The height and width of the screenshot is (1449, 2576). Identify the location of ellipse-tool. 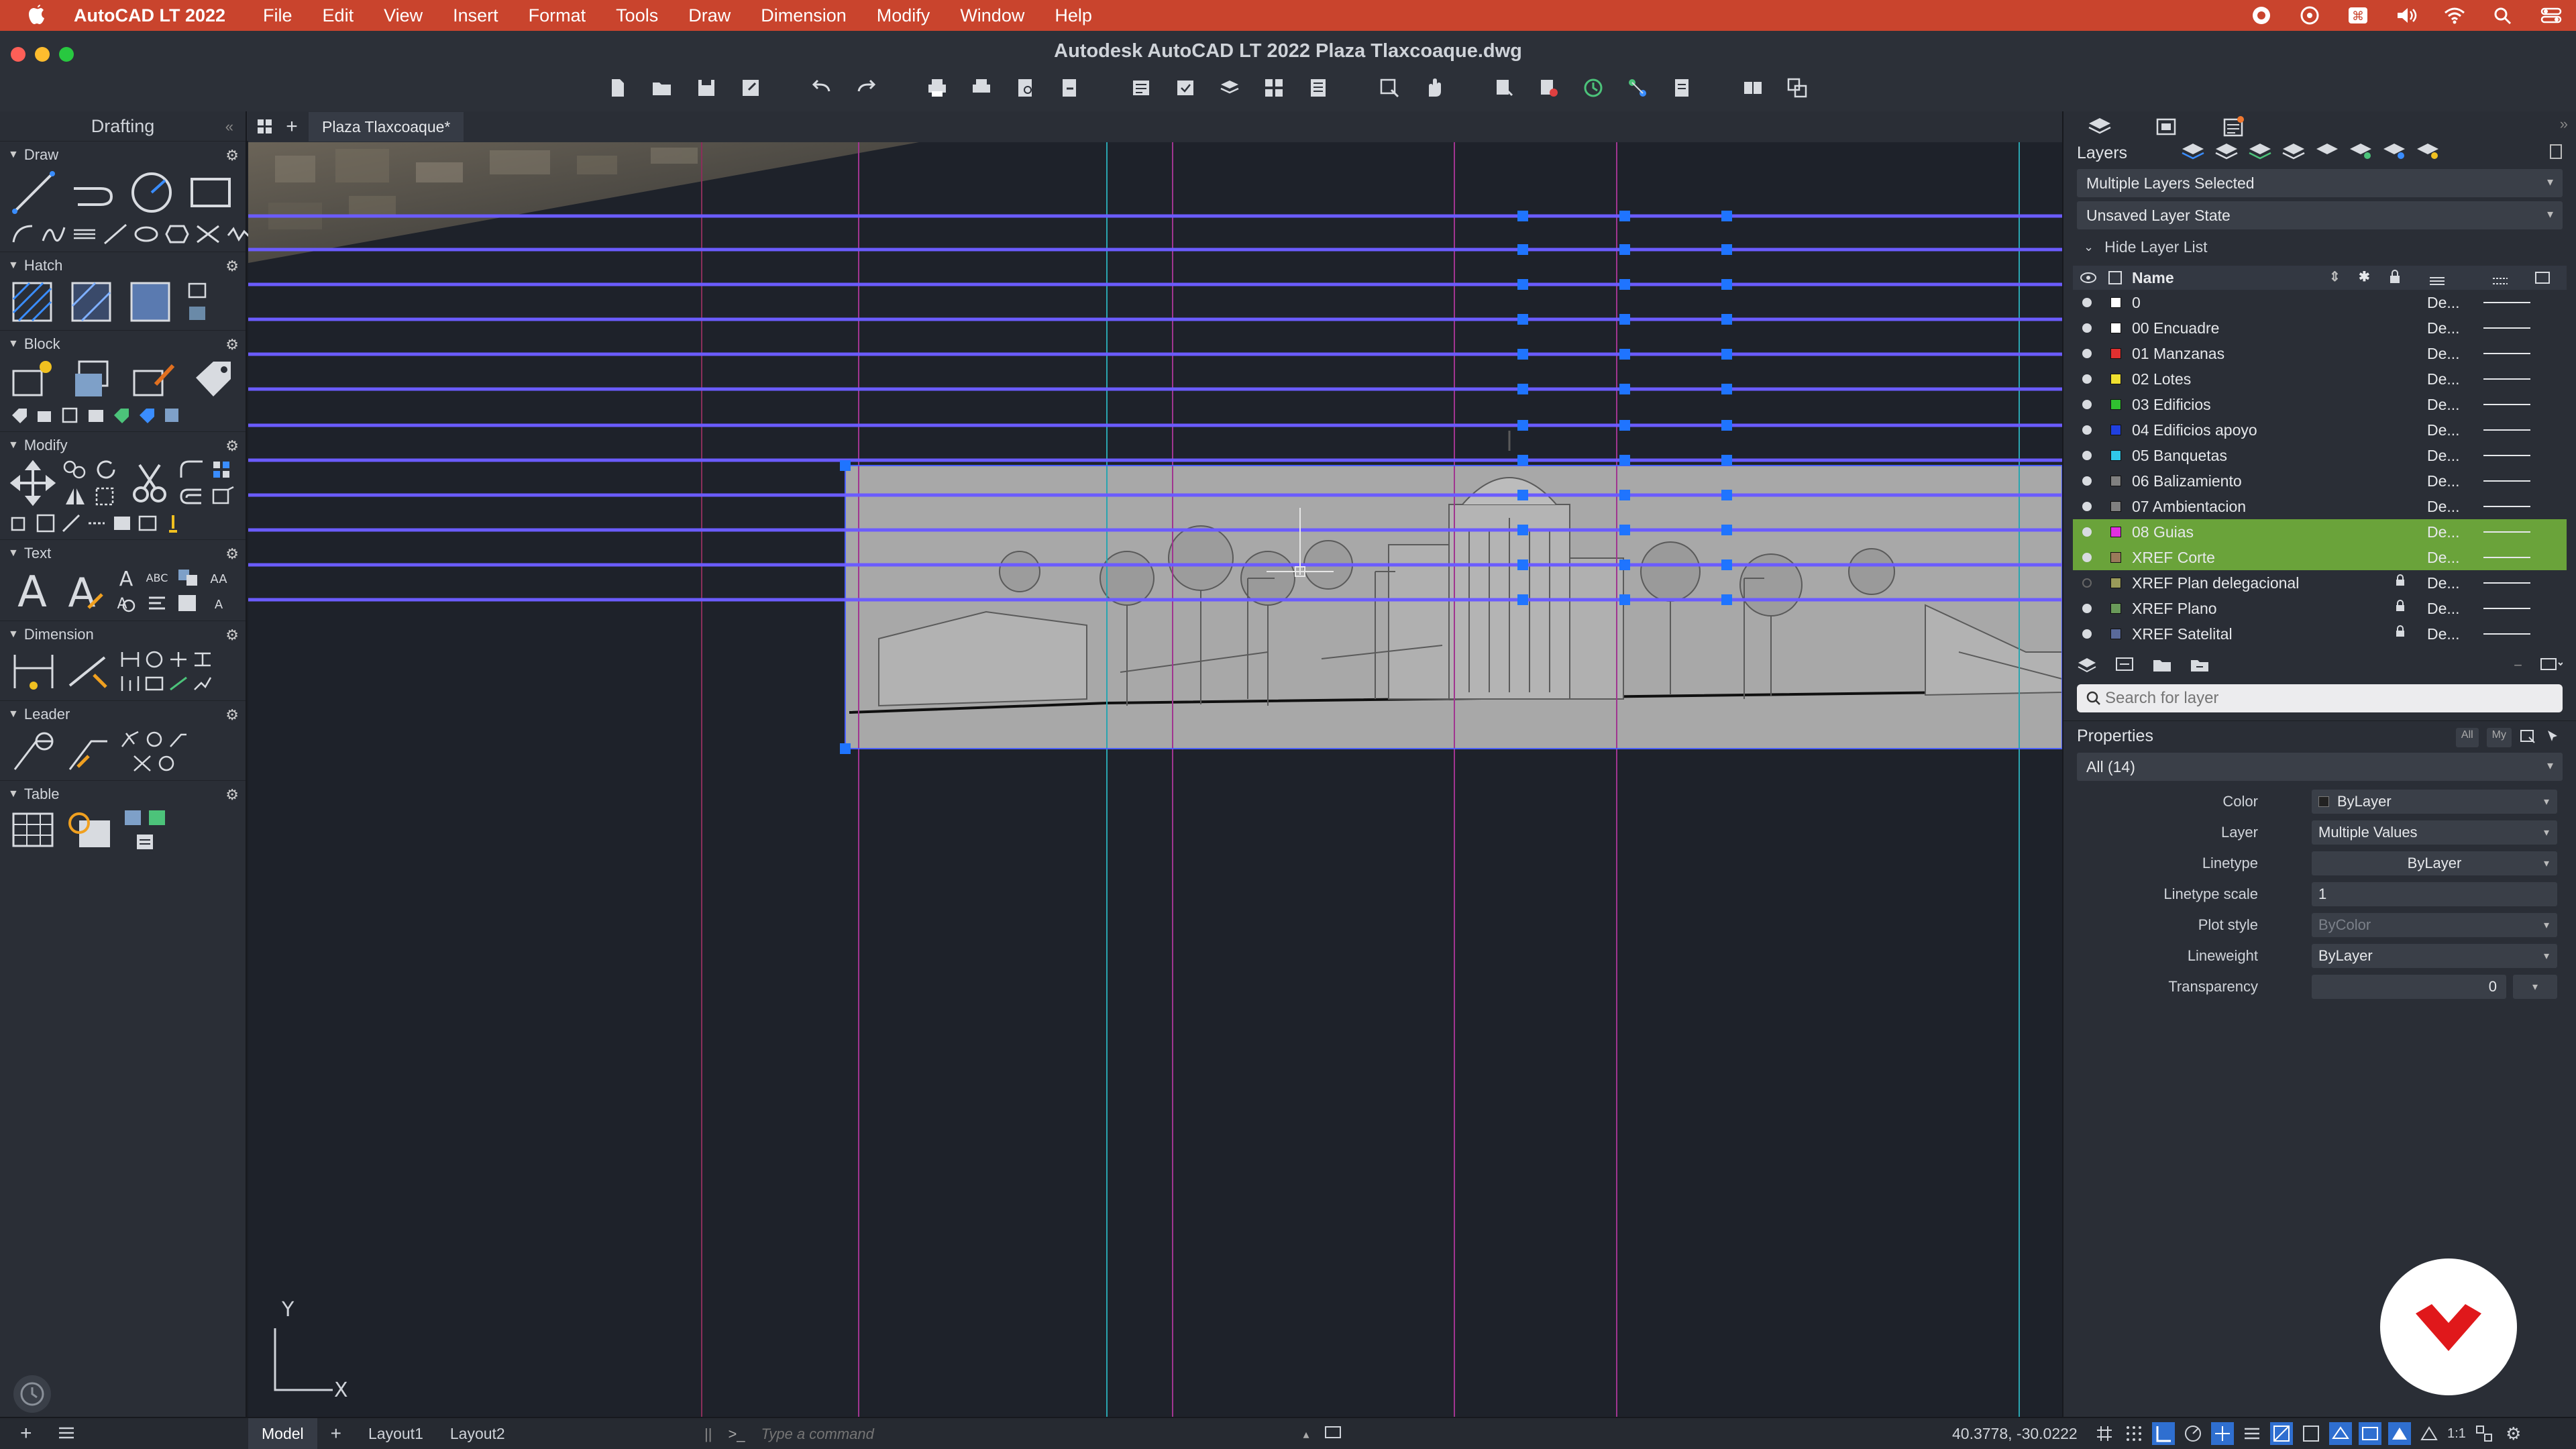
(146, 234).